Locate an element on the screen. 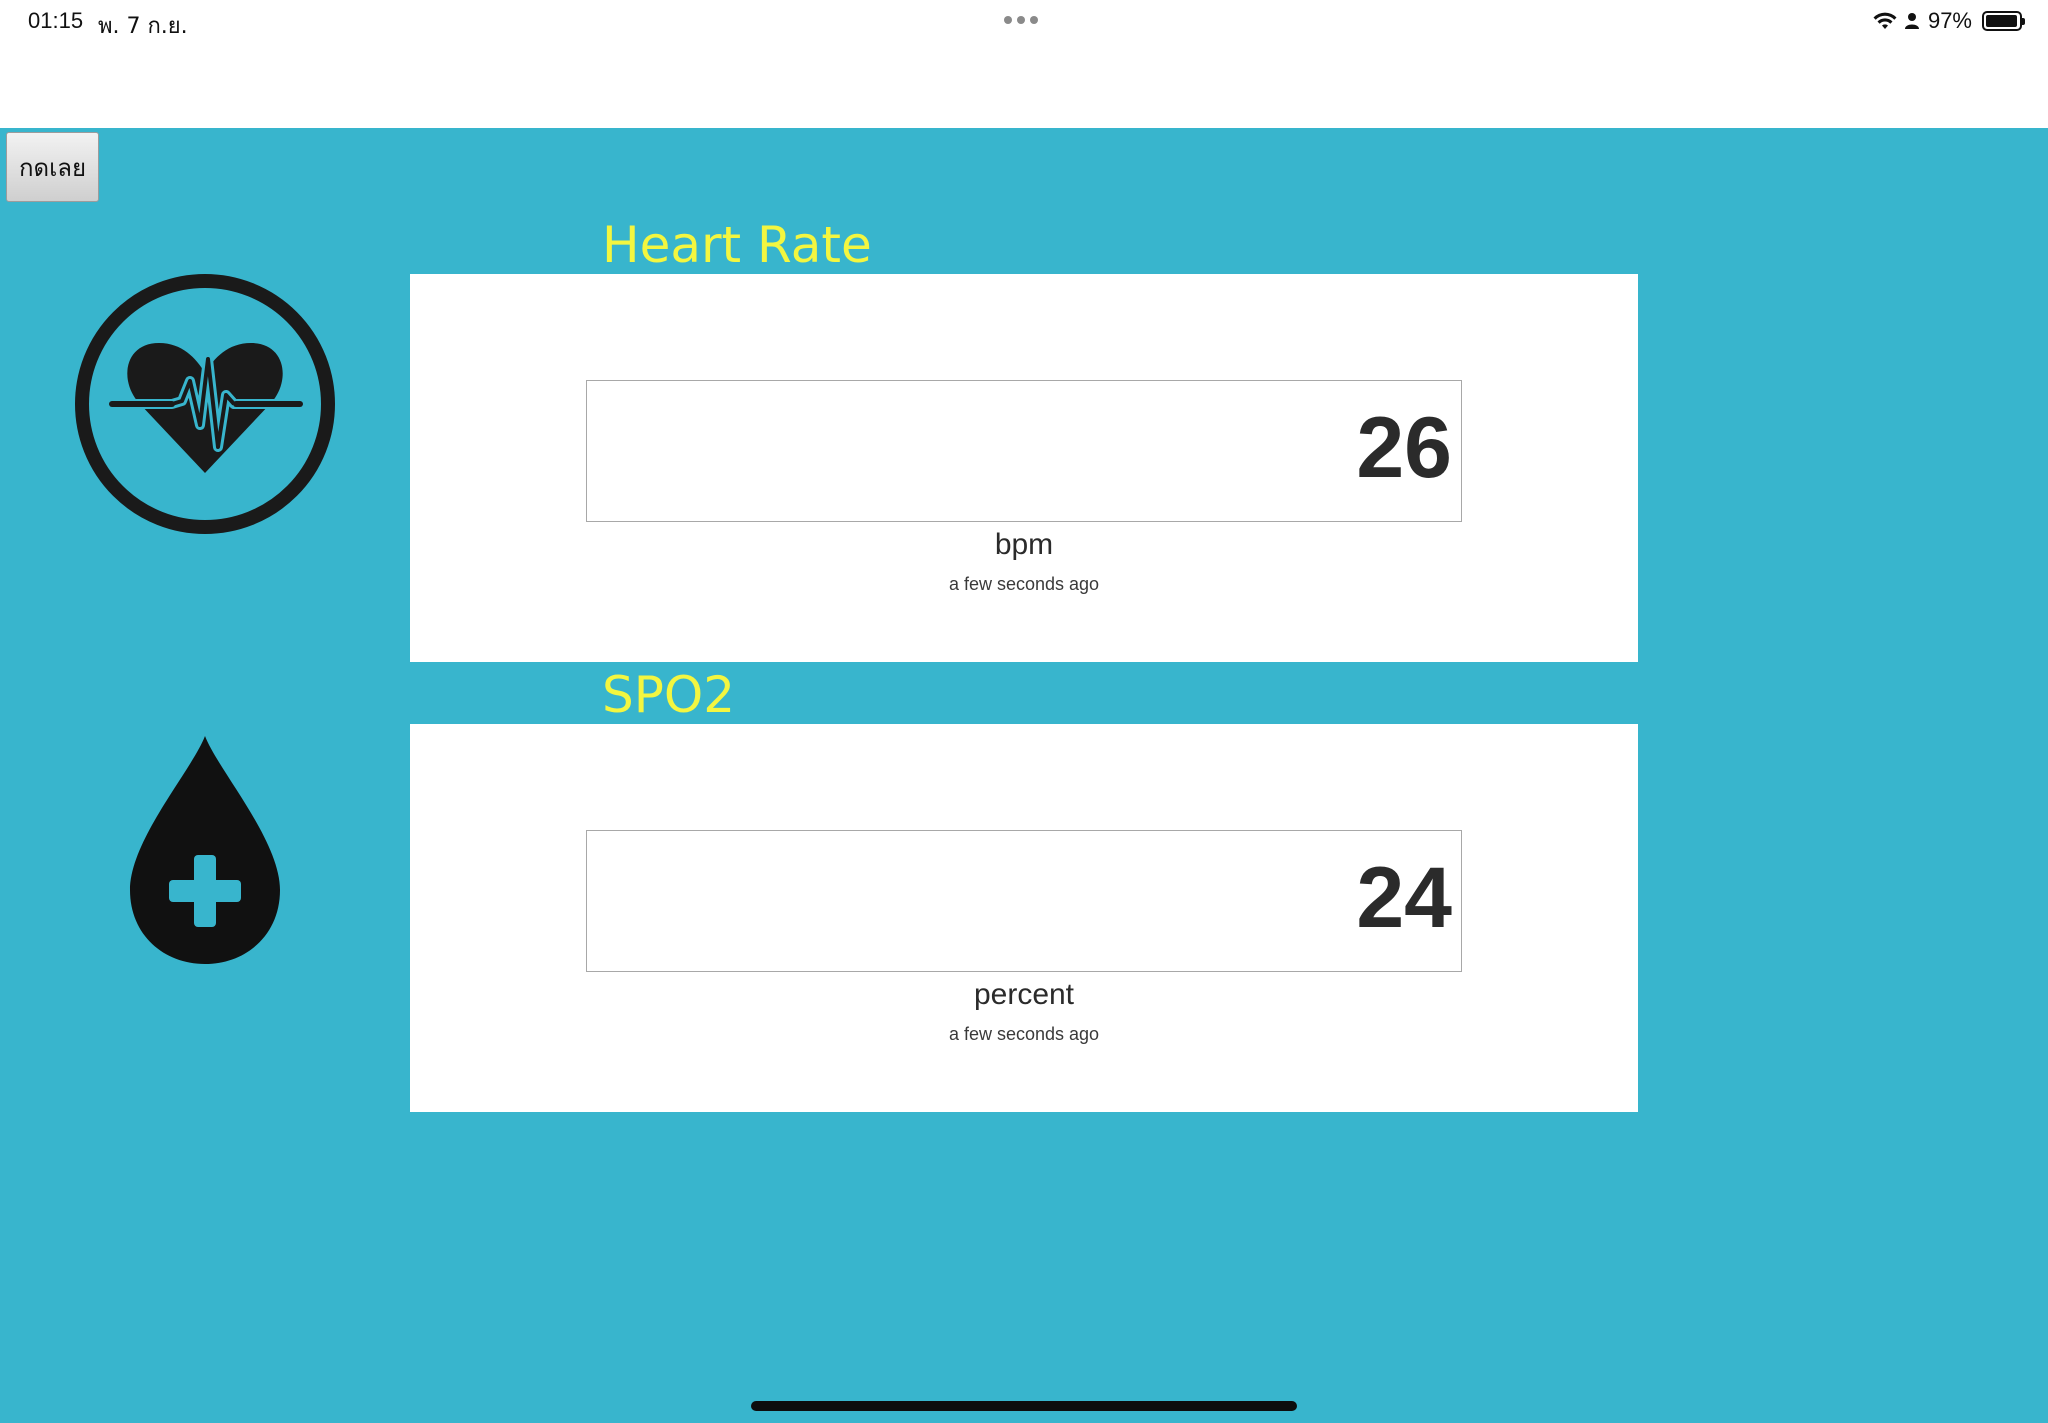 Image resolution: width=2048 pixels, height=1423 pixels. status-indicators: 97% is located at coordinates (1948, 21).